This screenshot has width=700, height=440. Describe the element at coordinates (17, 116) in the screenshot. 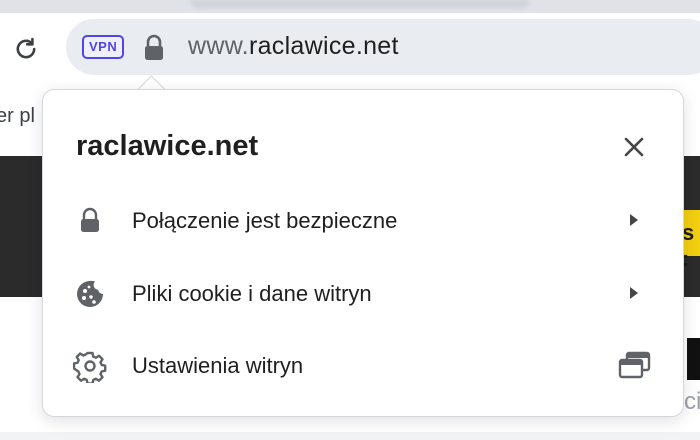

I see `bookmark-item: er pl` at that location.